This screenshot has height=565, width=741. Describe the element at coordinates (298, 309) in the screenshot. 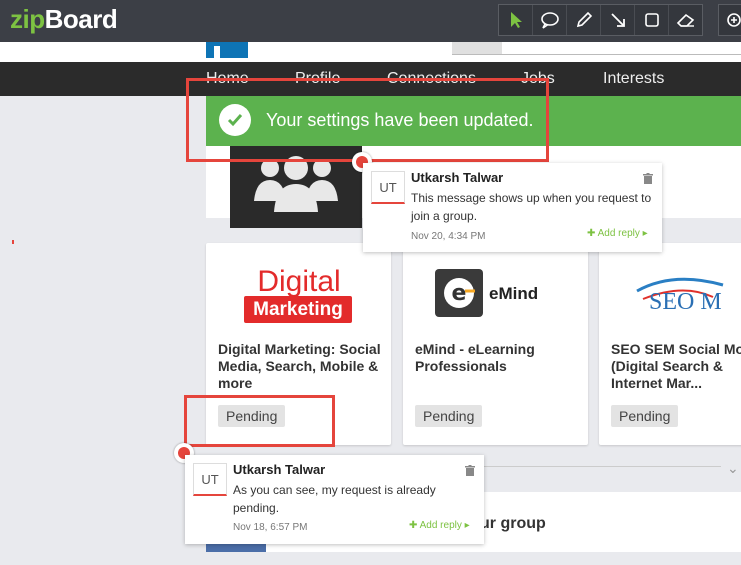

I see `logo-text-marketing: Marketing` at that location.